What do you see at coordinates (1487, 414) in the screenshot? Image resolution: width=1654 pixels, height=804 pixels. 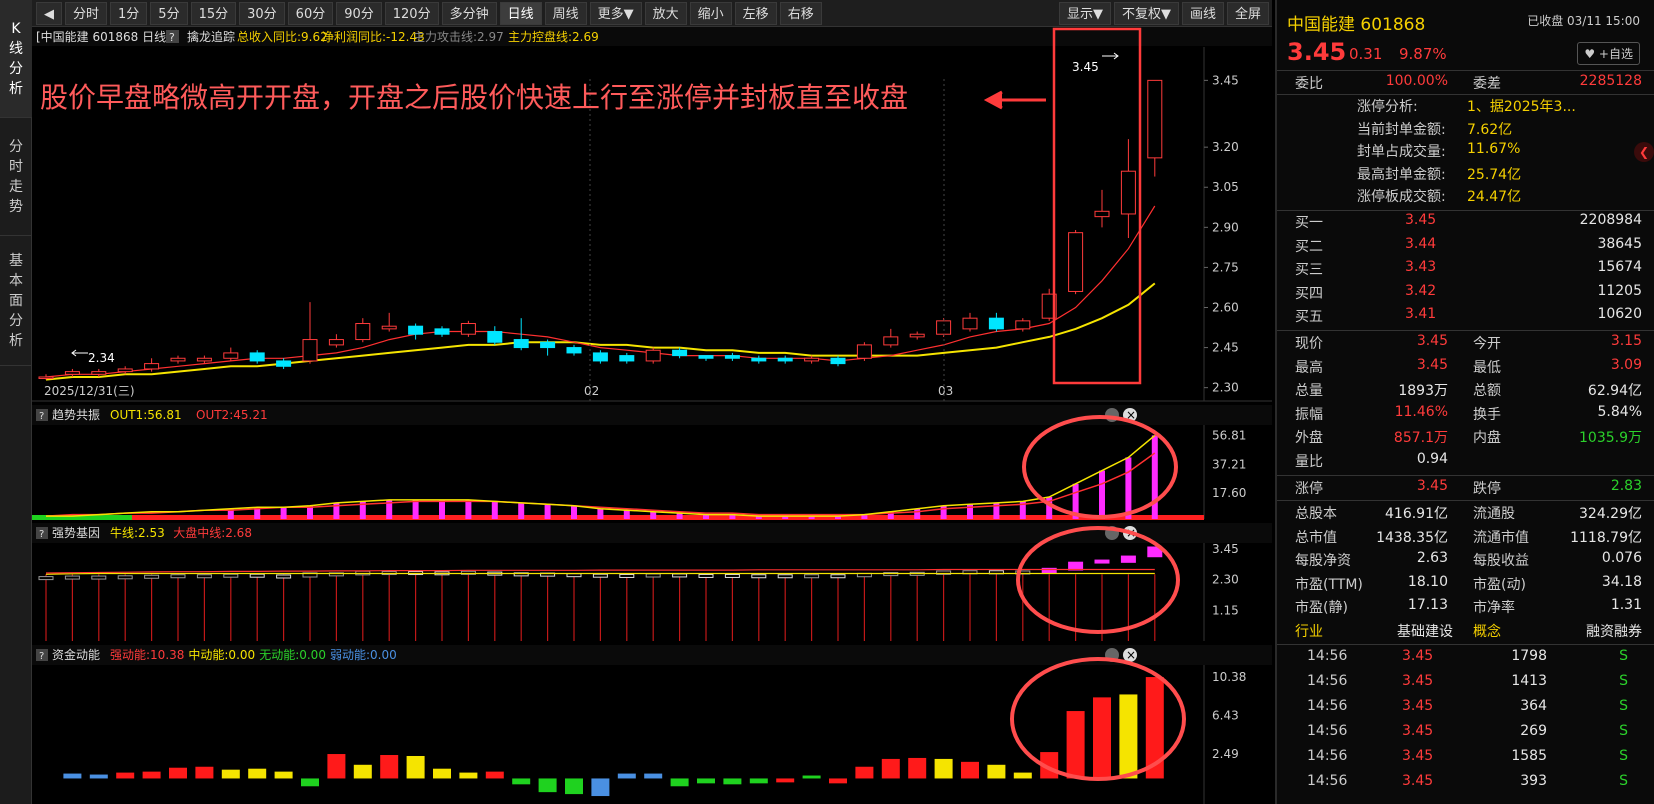 I see `stat-row-3-k2: 换手` at bounding box center [1487, 414].